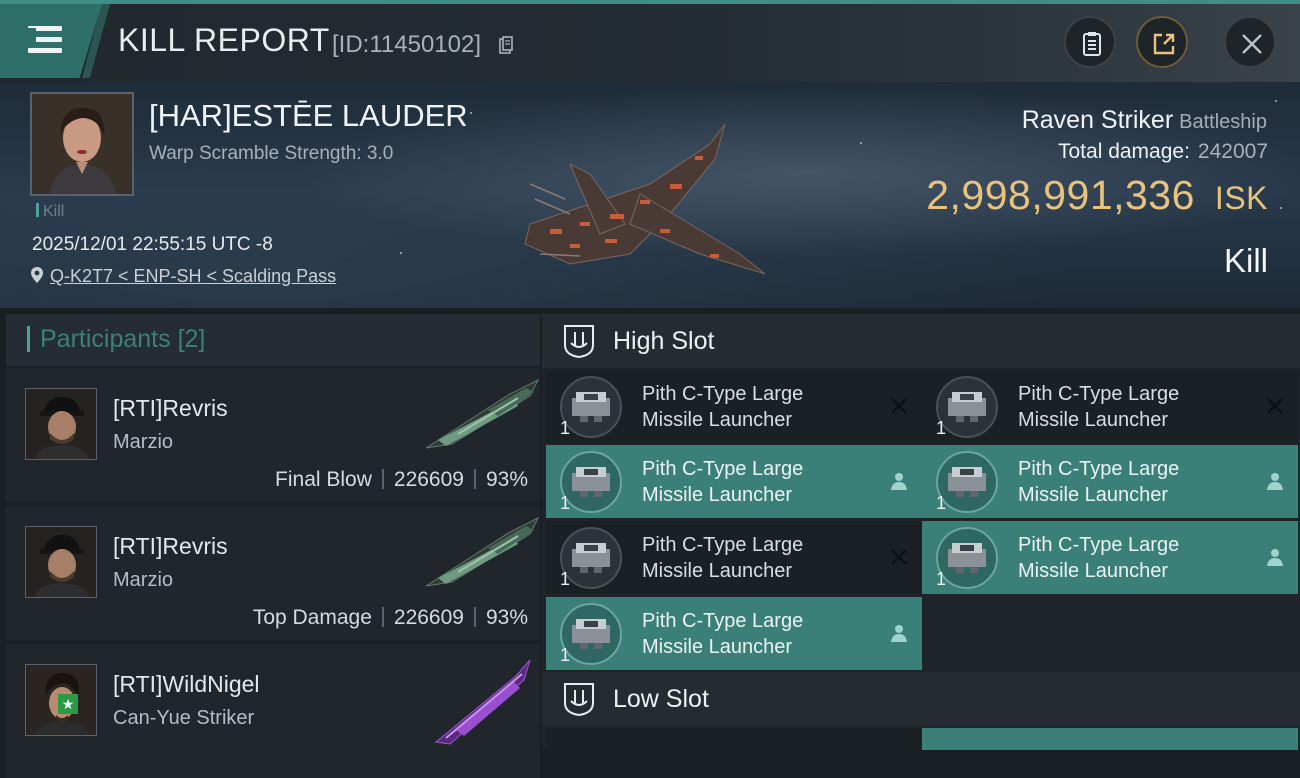 The image size is (1300, 778). I want to click on participant-role: Top Damage, so click(312, 617).